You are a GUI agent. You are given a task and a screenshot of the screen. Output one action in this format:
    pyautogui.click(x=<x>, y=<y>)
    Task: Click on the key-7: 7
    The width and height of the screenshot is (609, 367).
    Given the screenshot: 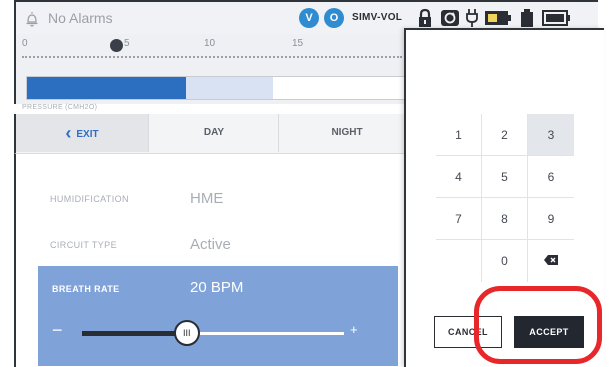 What is the action you would take?
    pyautogui.click(x=459, y=219)
    